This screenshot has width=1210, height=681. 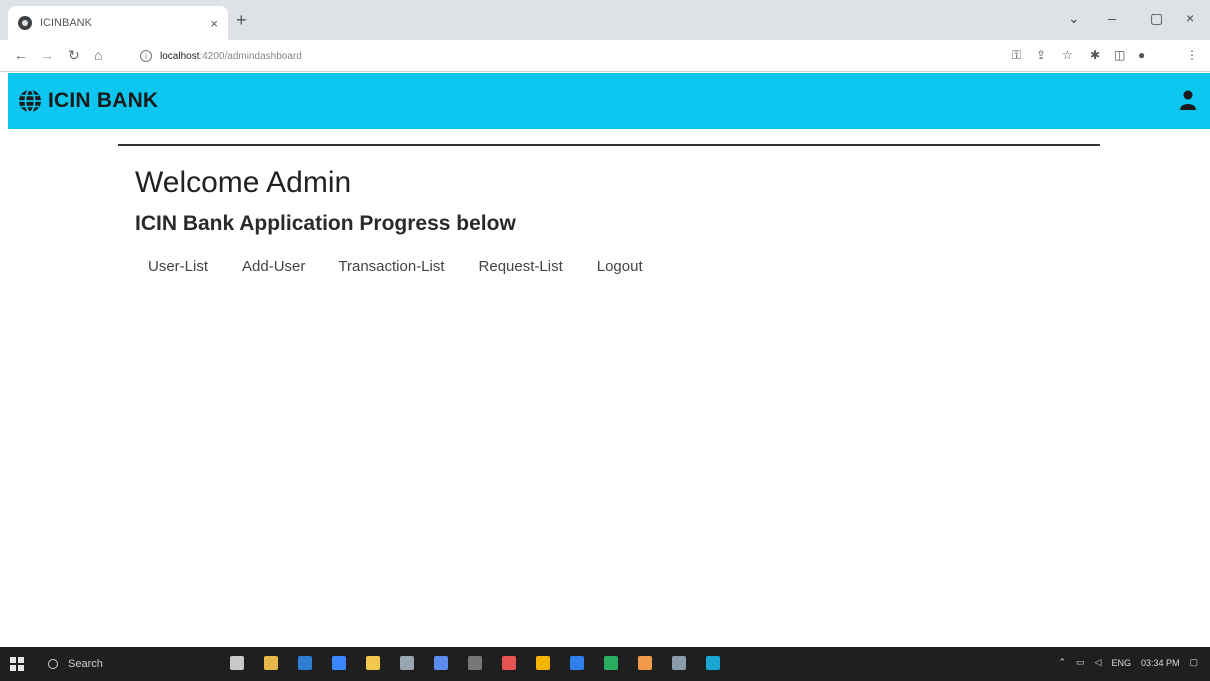 I want to click on tab-title: ICINBANK, so click(x=66, y=23).